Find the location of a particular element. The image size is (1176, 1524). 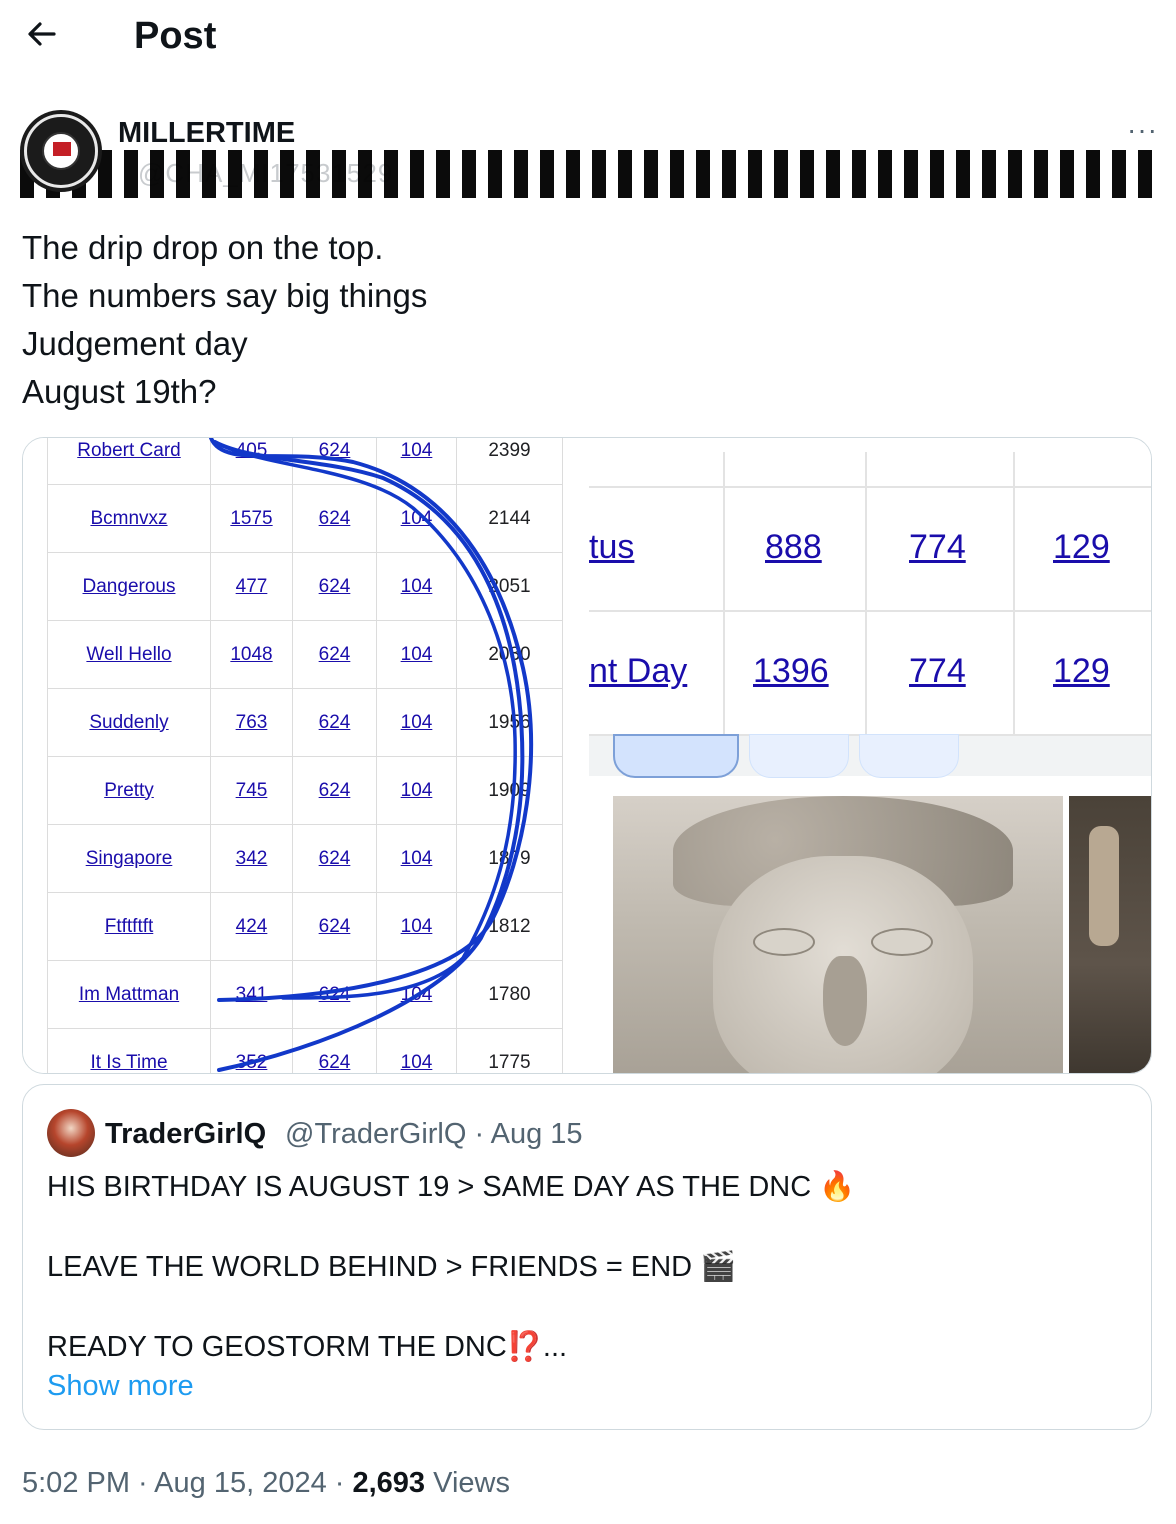

table-cell: Pretty is located at coordinates (129, 790).